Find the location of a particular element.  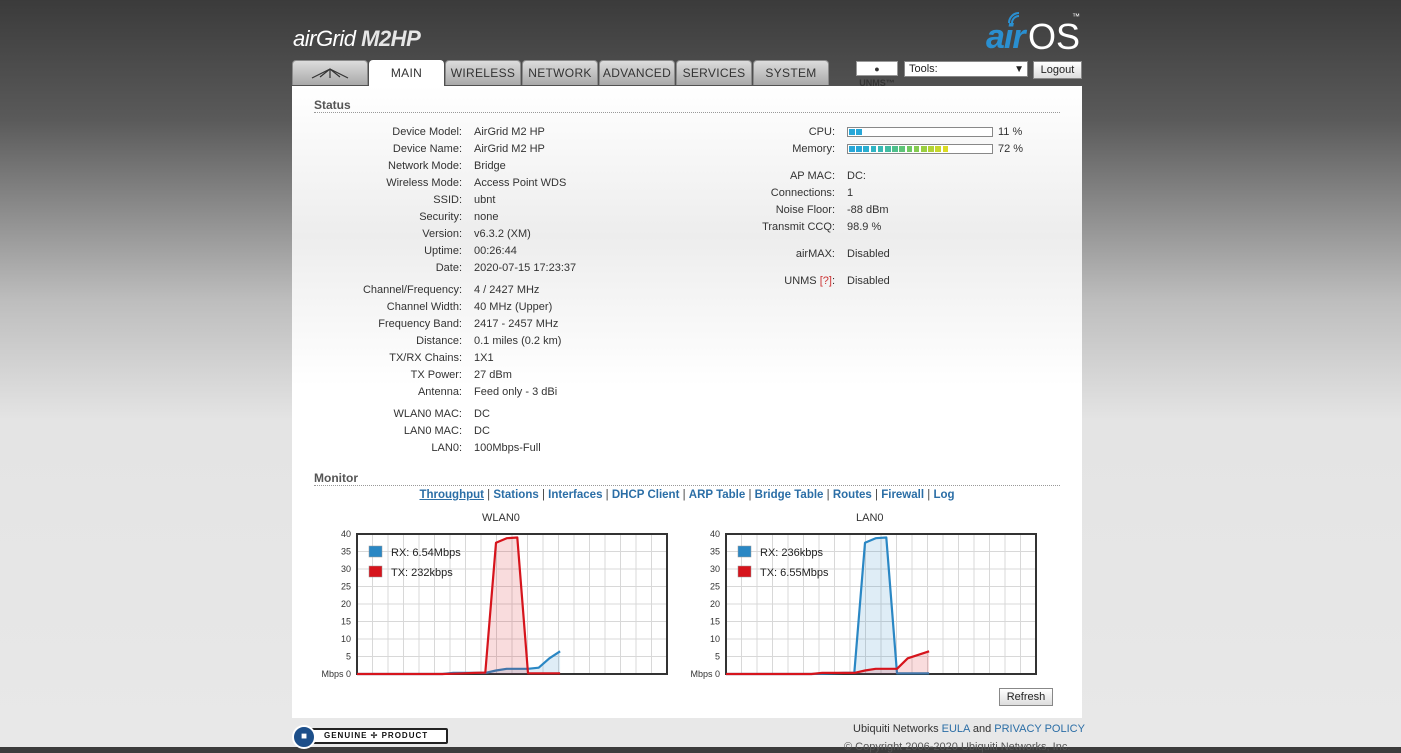

status-right-value: Disabled is located at coordinates (868, 254).